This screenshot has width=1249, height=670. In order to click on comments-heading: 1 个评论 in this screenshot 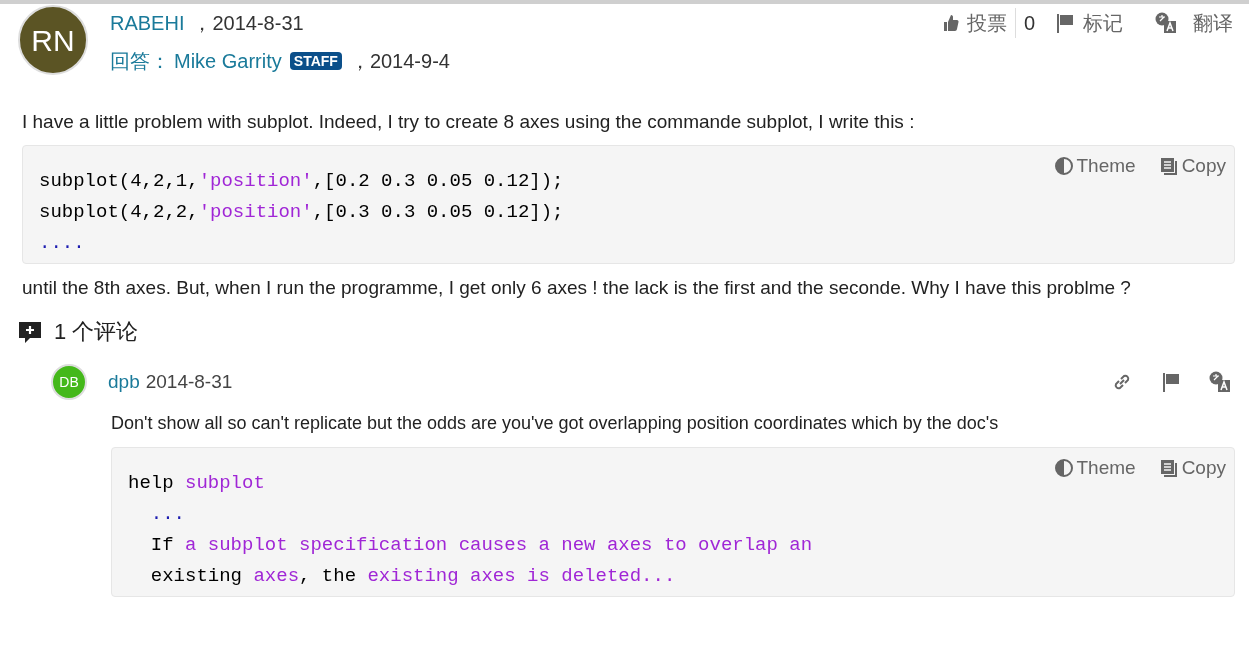, I will do `click(96, 332)`.